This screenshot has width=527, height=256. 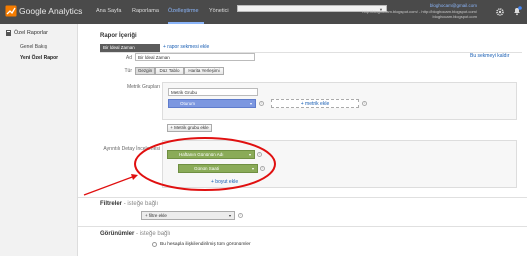 I want to click on chevron-down-icon: ▾, so click(x=229, y=215).